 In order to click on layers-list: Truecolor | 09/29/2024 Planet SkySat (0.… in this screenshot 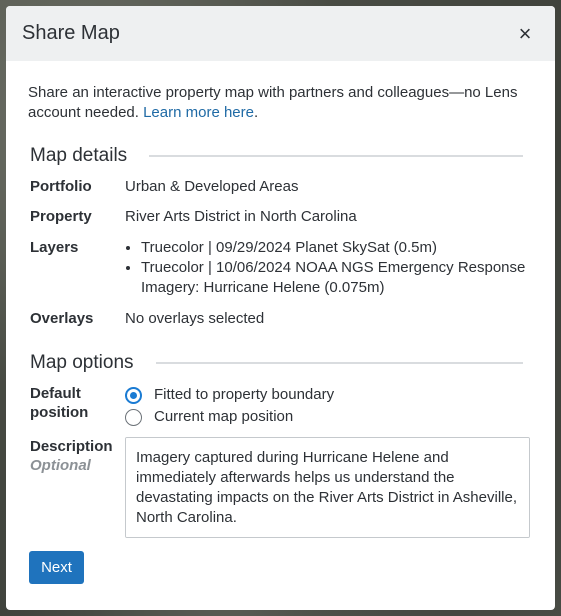, I will do `click(329, 268)`.